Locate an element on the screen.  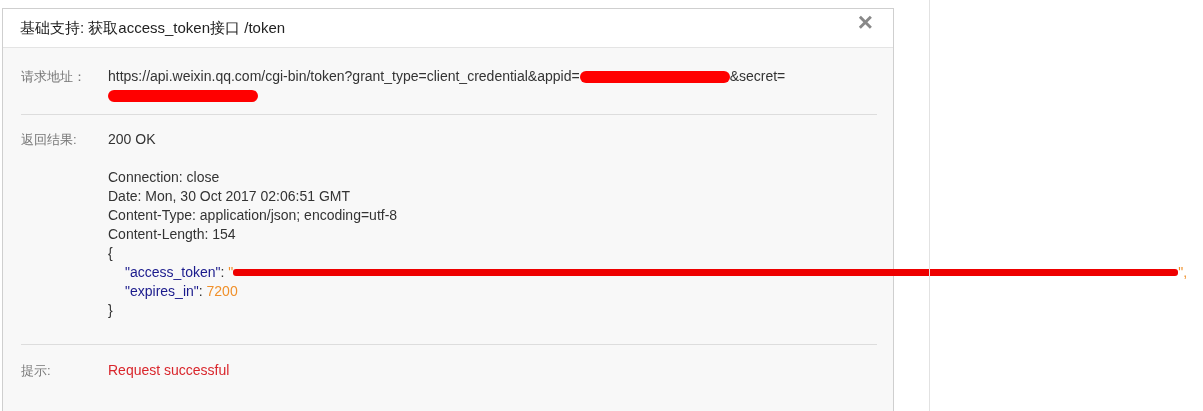
json-value: 7200 is located at coordinates (222, 291).